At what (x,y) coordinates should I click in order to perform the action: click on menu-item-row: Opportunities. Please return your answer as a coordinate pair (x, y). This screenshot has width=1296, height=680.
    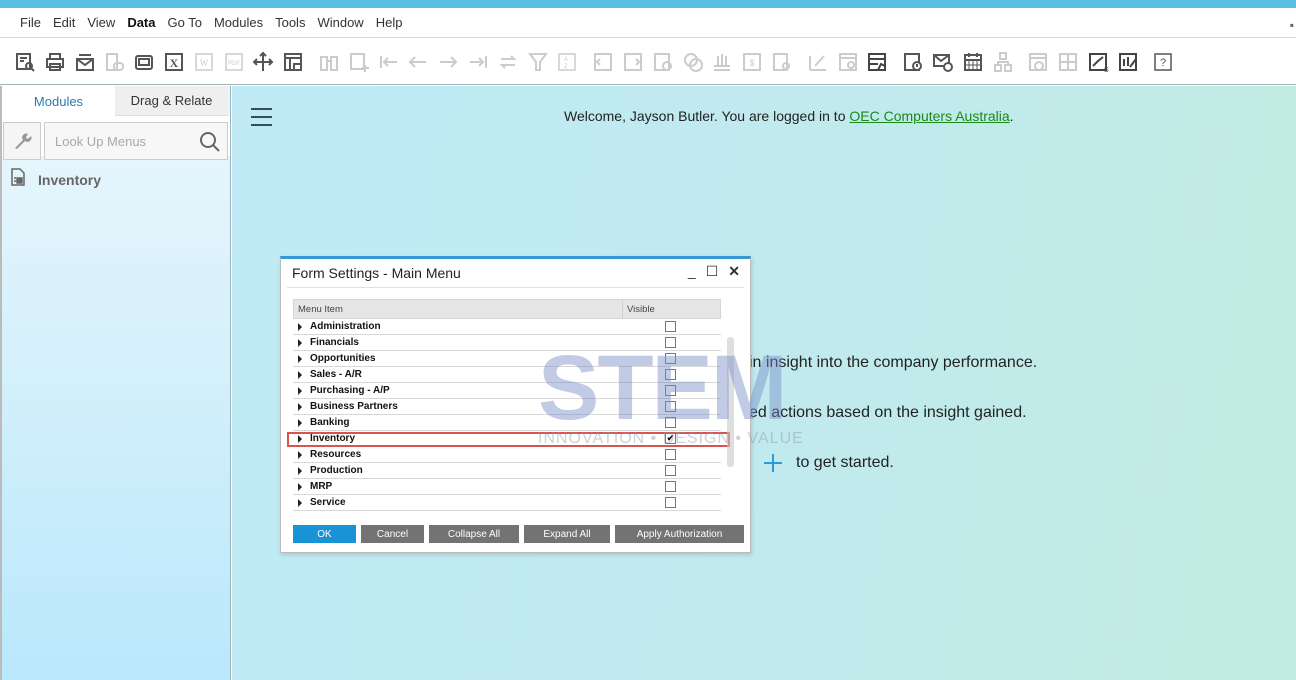
    Looking at the image, I should click on (507, 359).